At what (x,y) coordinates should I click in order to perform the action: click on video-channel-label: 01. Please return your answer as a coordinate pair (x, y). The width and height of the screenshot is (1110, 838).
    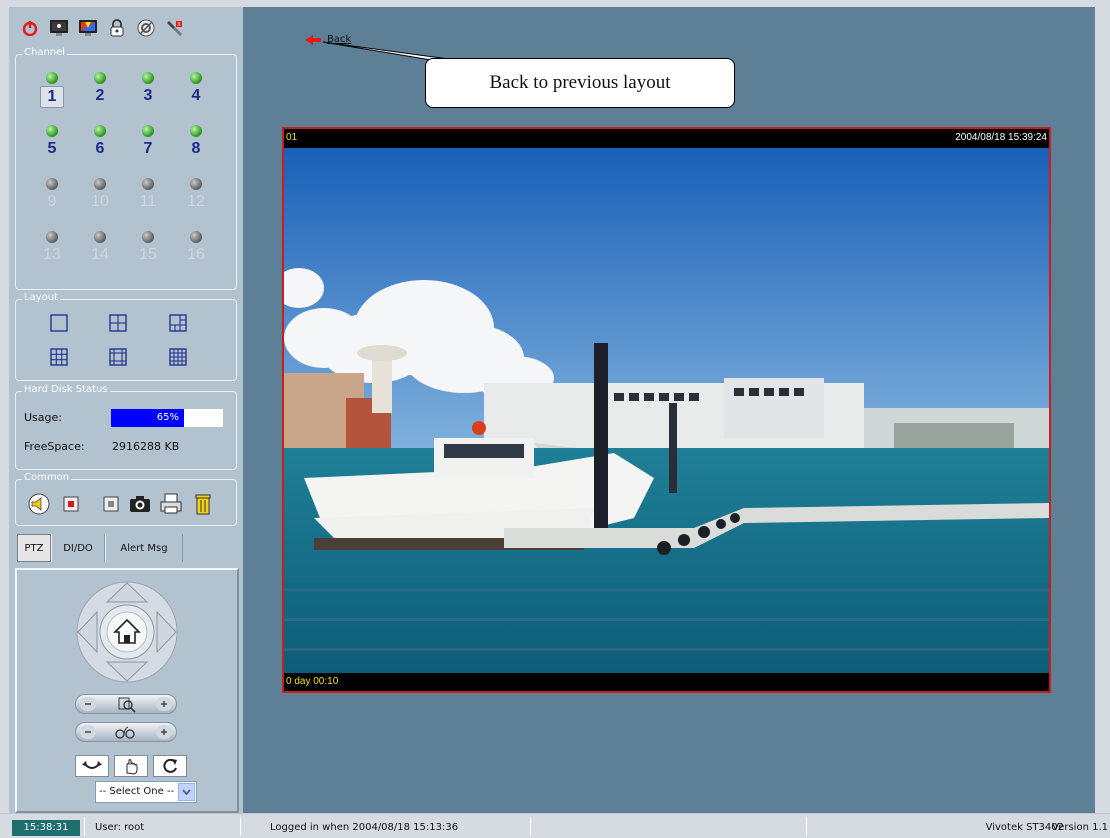
    Looking at the image, I should click on (292, 137).